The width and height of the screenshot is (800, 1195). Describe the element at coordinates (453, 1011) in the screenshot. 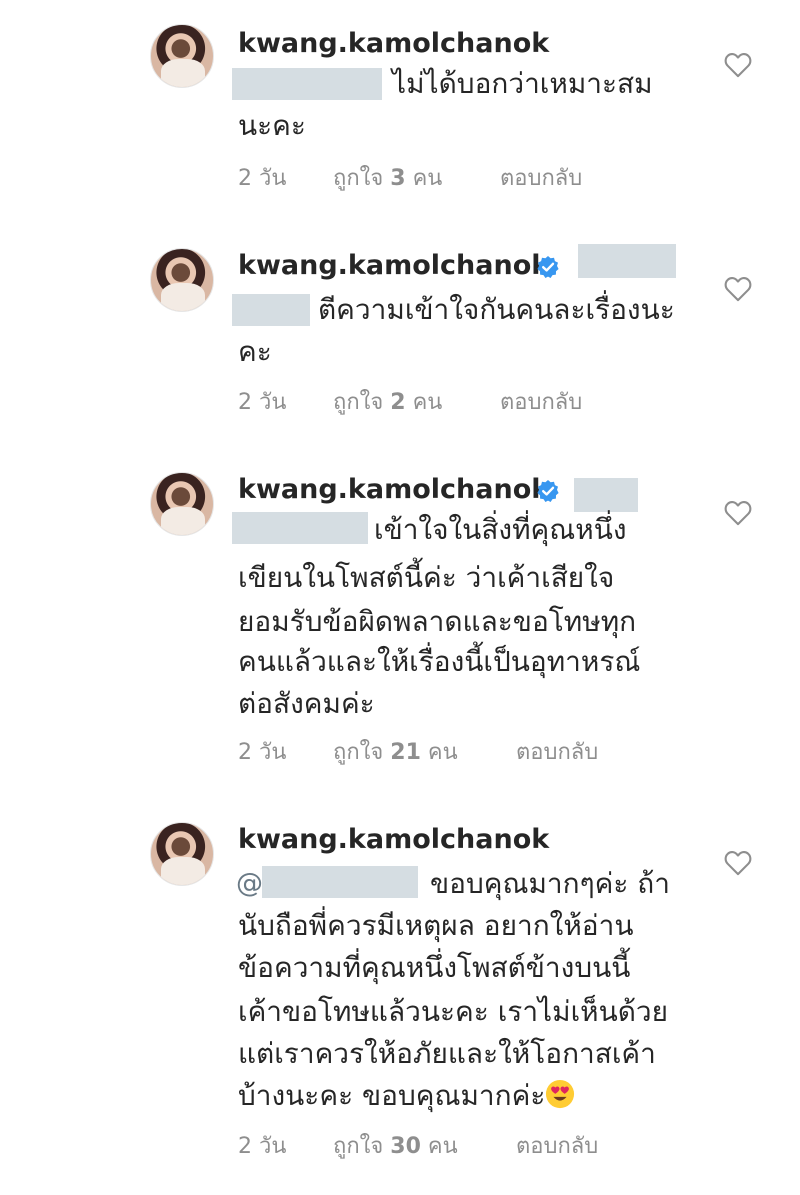

I see `comment-text: เค้าขอโทษแล้วนะคะ เราไม่เห็นด้วย` at that location.